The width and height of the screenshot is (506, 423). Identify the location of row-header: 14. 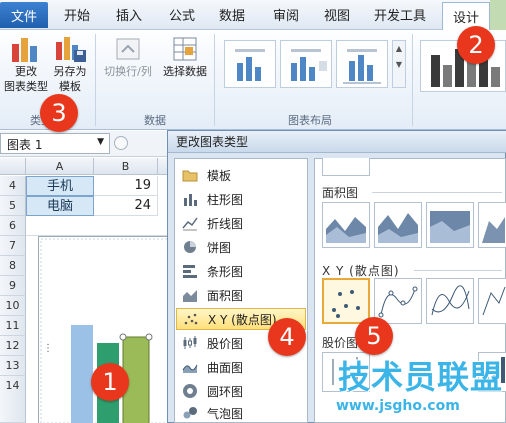
(13, 399).